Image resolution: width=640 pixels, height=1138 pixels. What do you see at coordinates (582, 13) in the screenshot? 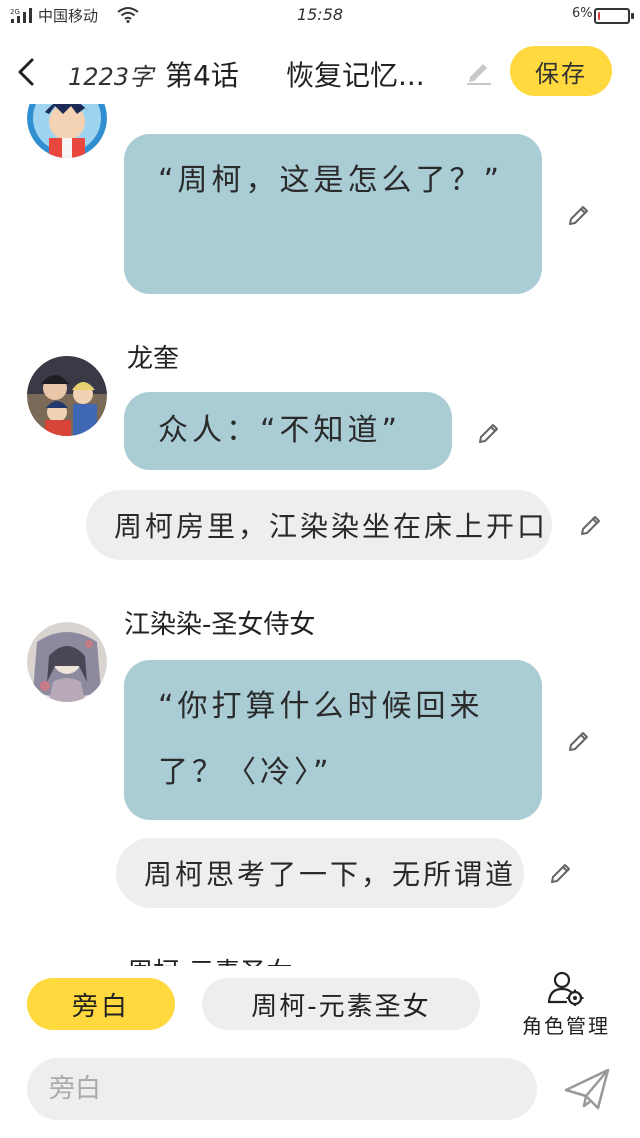
I see `battery-percent: 6%` at bounding box center [582, 13].